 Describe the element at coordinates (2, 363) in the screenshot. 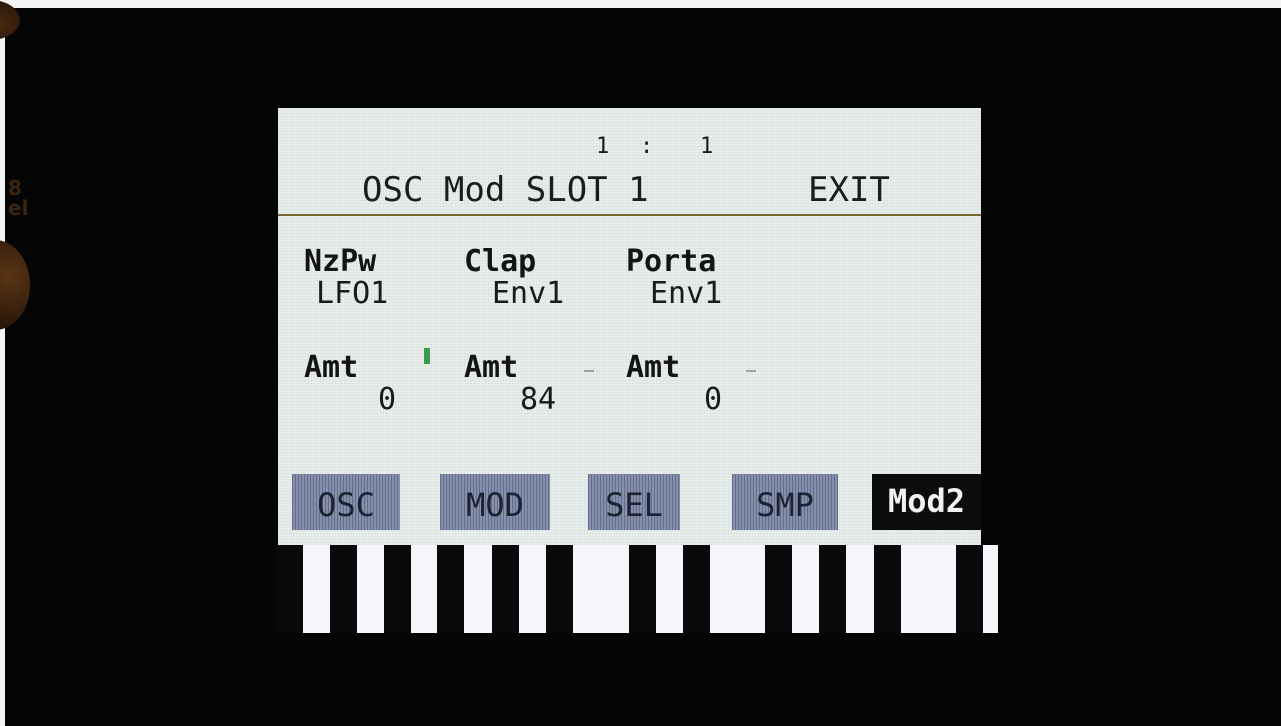

I see `device-bezel-left` at that location.